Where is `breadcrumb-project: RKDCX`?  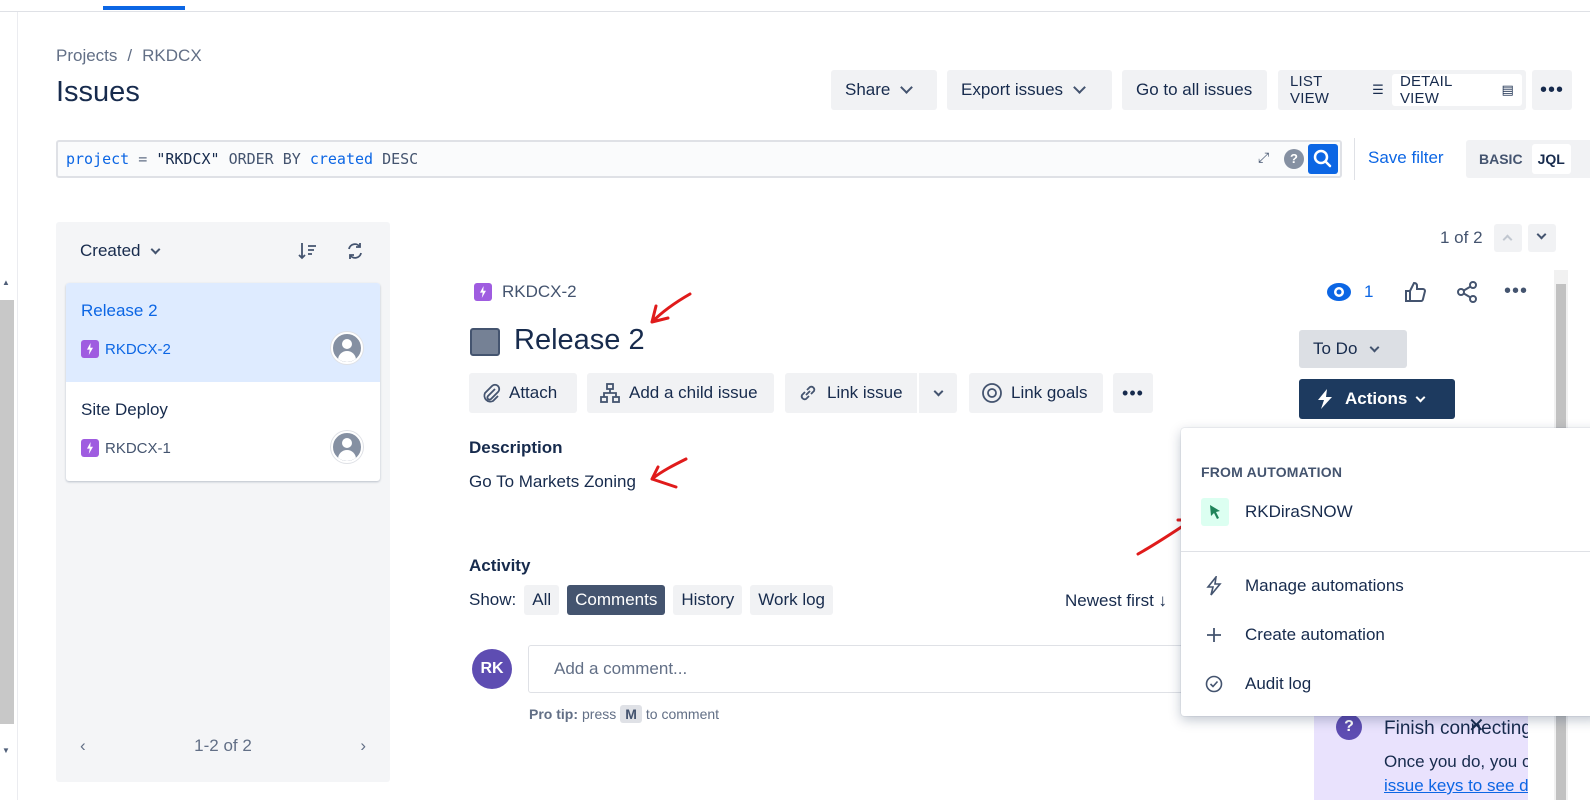
breadcrumb-project: RKDCX is located at coordinates (172, 56).